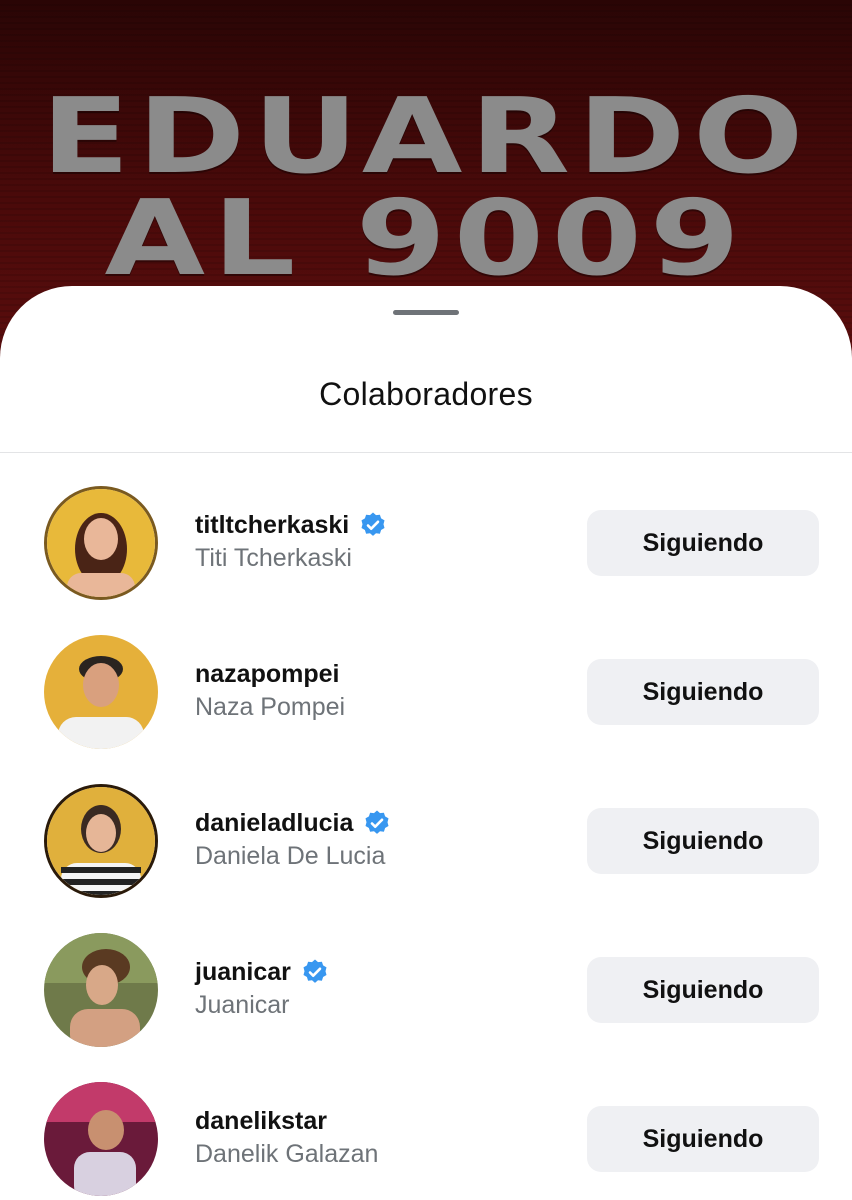 The image size is (852, 1200). What do you see at coordinates (290, 856) in the screenshot?
I see `full-name: Daniela De Lucia` at bounding box center [290, 856].